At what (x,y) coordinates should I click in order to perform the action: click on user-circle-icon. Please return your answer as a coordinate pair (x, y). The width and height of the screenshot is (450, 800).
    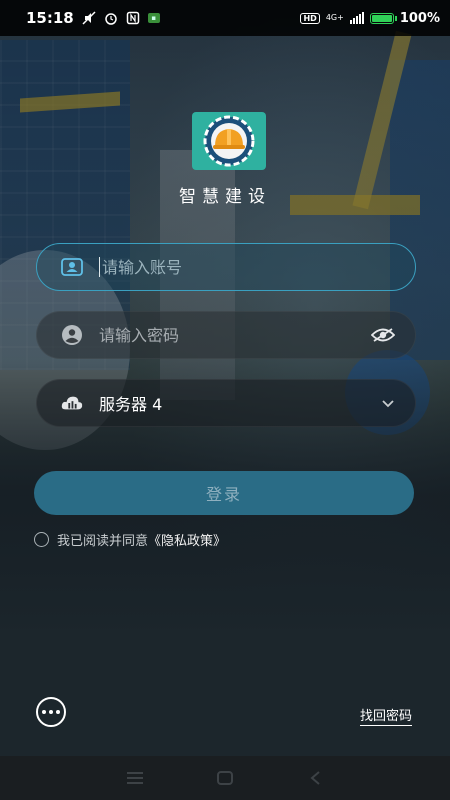
    Looking at the image, I should click on (72, 335).